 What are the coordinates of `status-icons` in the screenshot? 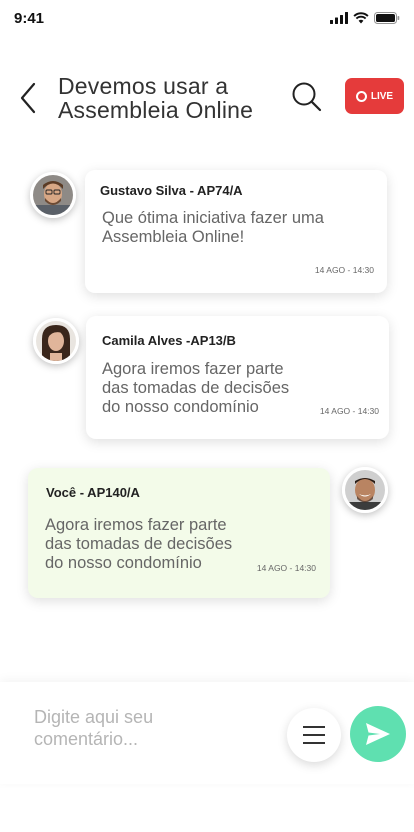 It's located at (365, 18).